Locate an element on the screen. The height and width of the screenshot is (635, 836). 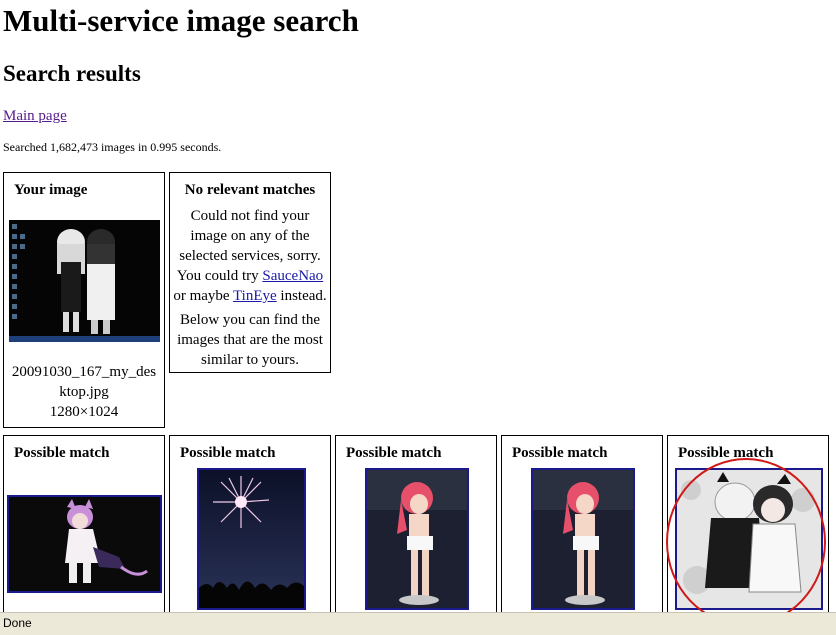
no-matches-line: selected services, sorry. is located at coordinates (250, 256).